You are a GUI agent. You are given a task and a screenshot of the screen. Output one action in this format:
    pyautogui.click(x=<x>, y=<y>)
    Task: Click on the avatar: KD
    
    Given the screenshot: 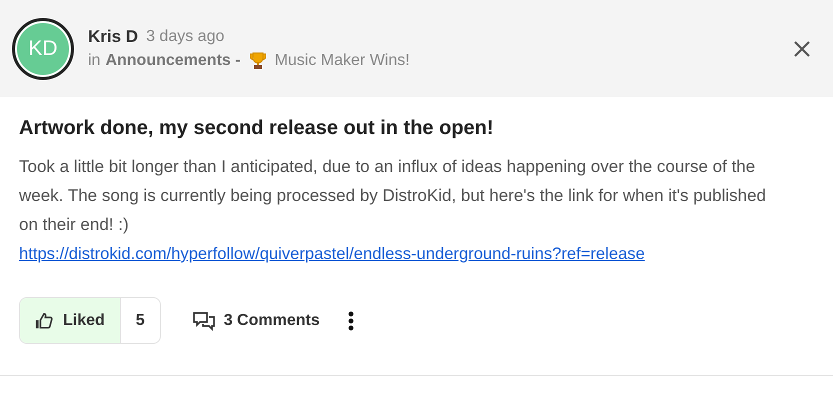 What is the action you would take?
    pyautogui.click(x=43, y=49)
    